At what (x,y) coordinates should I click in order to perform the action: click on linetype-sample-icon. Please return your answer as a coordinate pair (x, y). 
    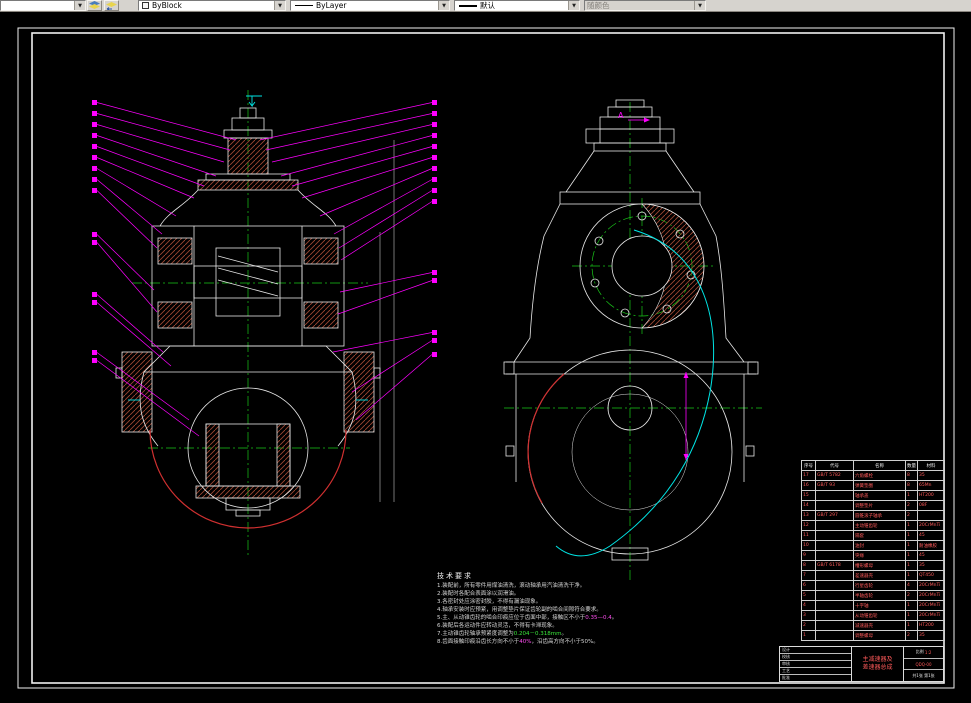
    Looking at the image, I should click on (304, 5).